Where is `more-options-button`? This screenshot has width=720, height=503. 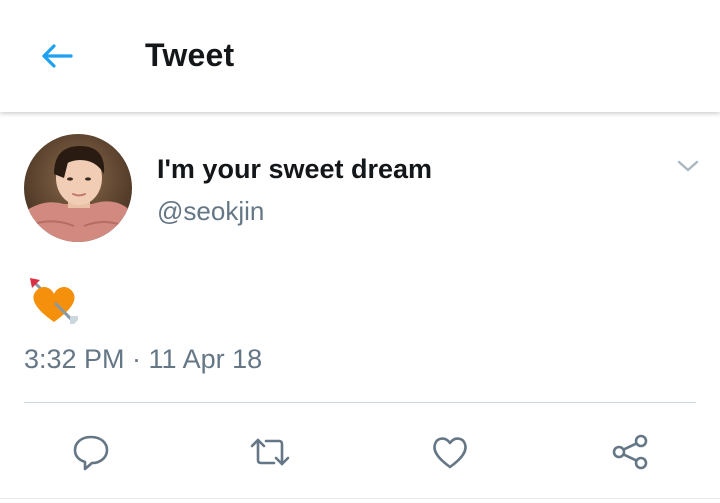
more-options-button is located at coordinates (688, 166).